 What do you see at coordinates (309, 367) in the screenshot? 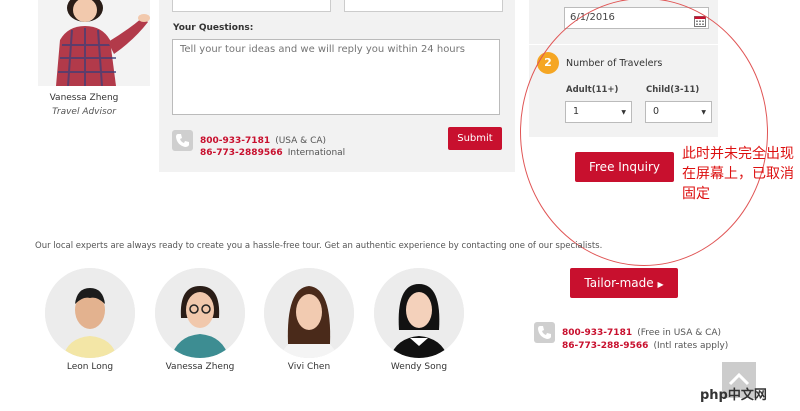
I see `expert-name: Vivi Chen` at bounding box center [309, 367].